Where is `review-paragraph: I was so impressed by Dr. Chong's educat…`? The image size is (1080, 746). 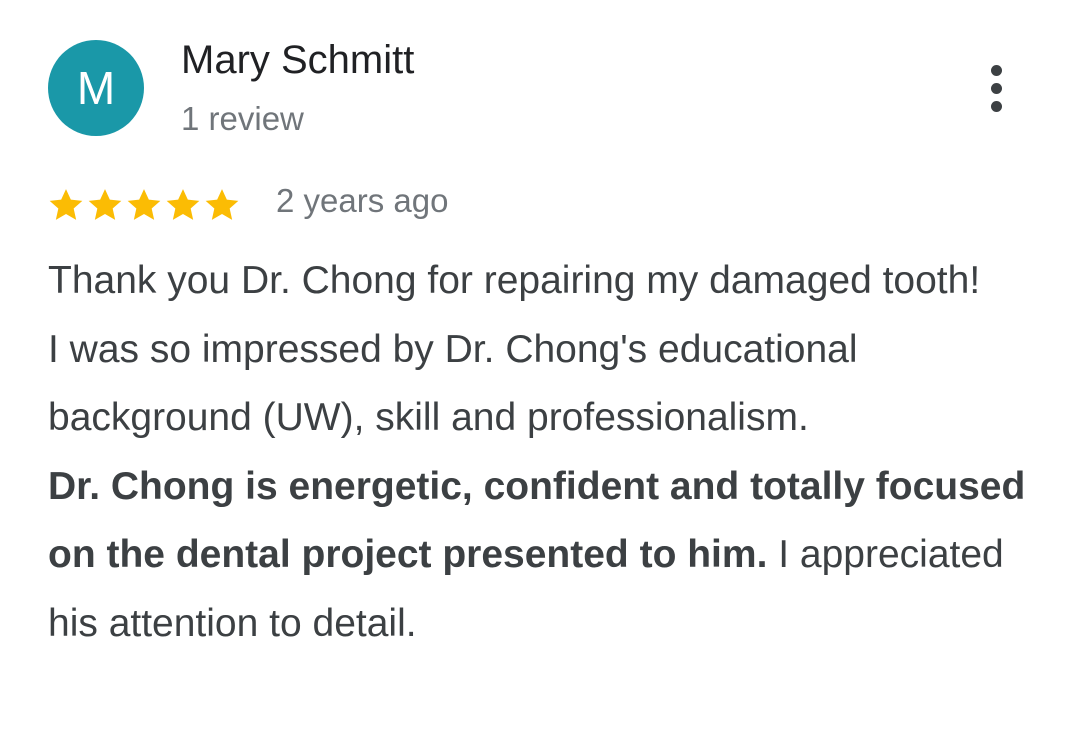 review-paragraph: I was so impressed by Dr. Chong's educat… is located at coordinates (453, 383).